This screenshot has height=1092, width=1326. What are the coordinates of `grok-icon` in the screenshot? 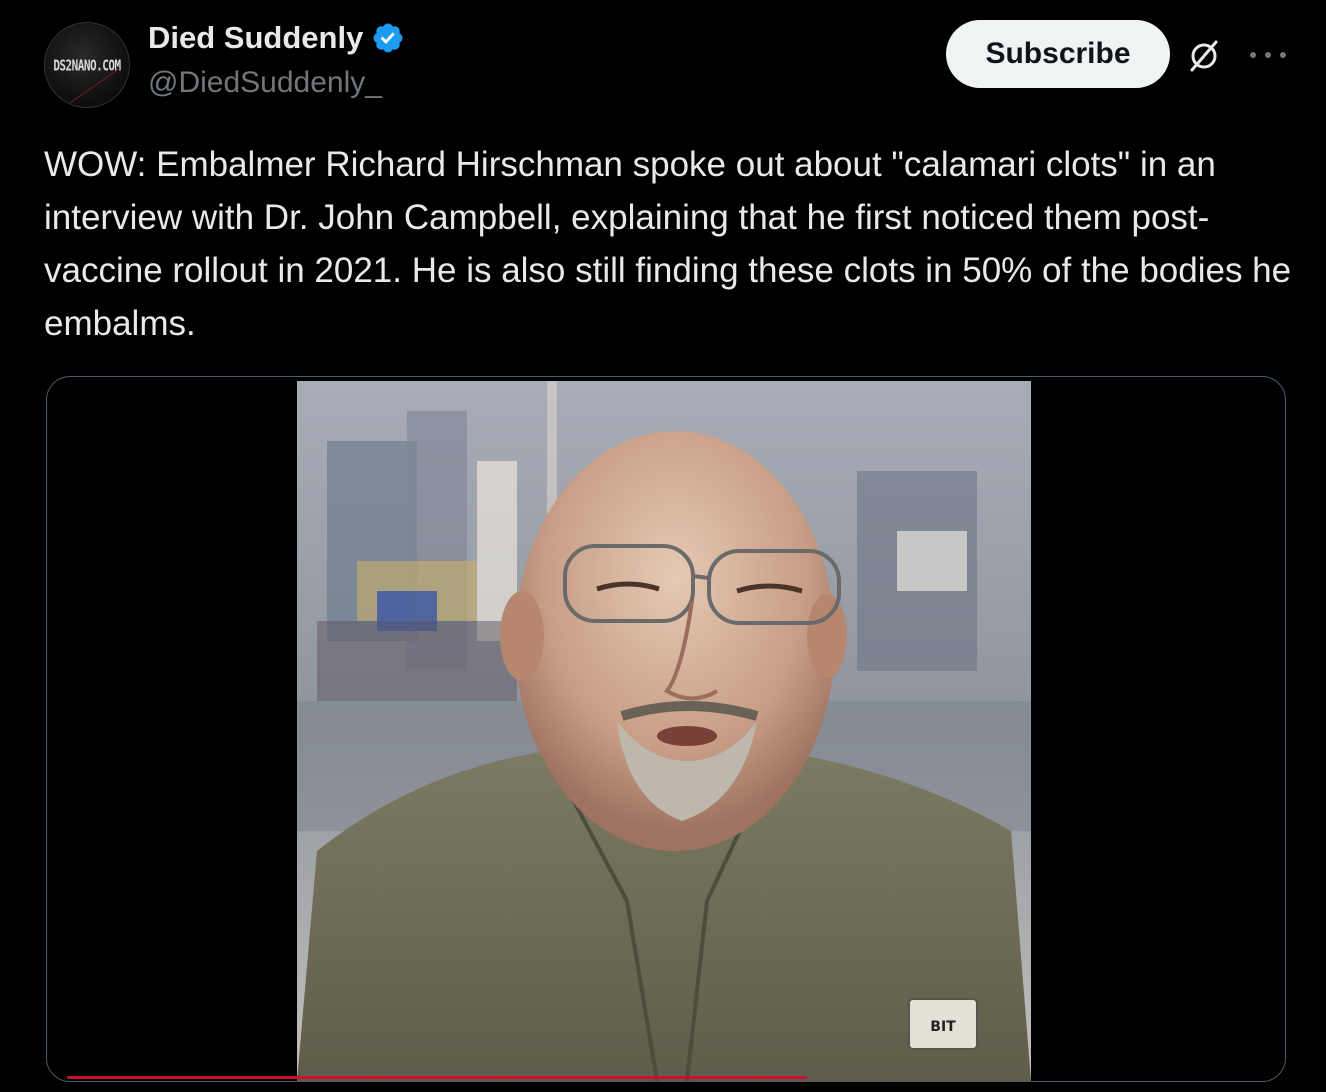 It's located at (1204, 56).